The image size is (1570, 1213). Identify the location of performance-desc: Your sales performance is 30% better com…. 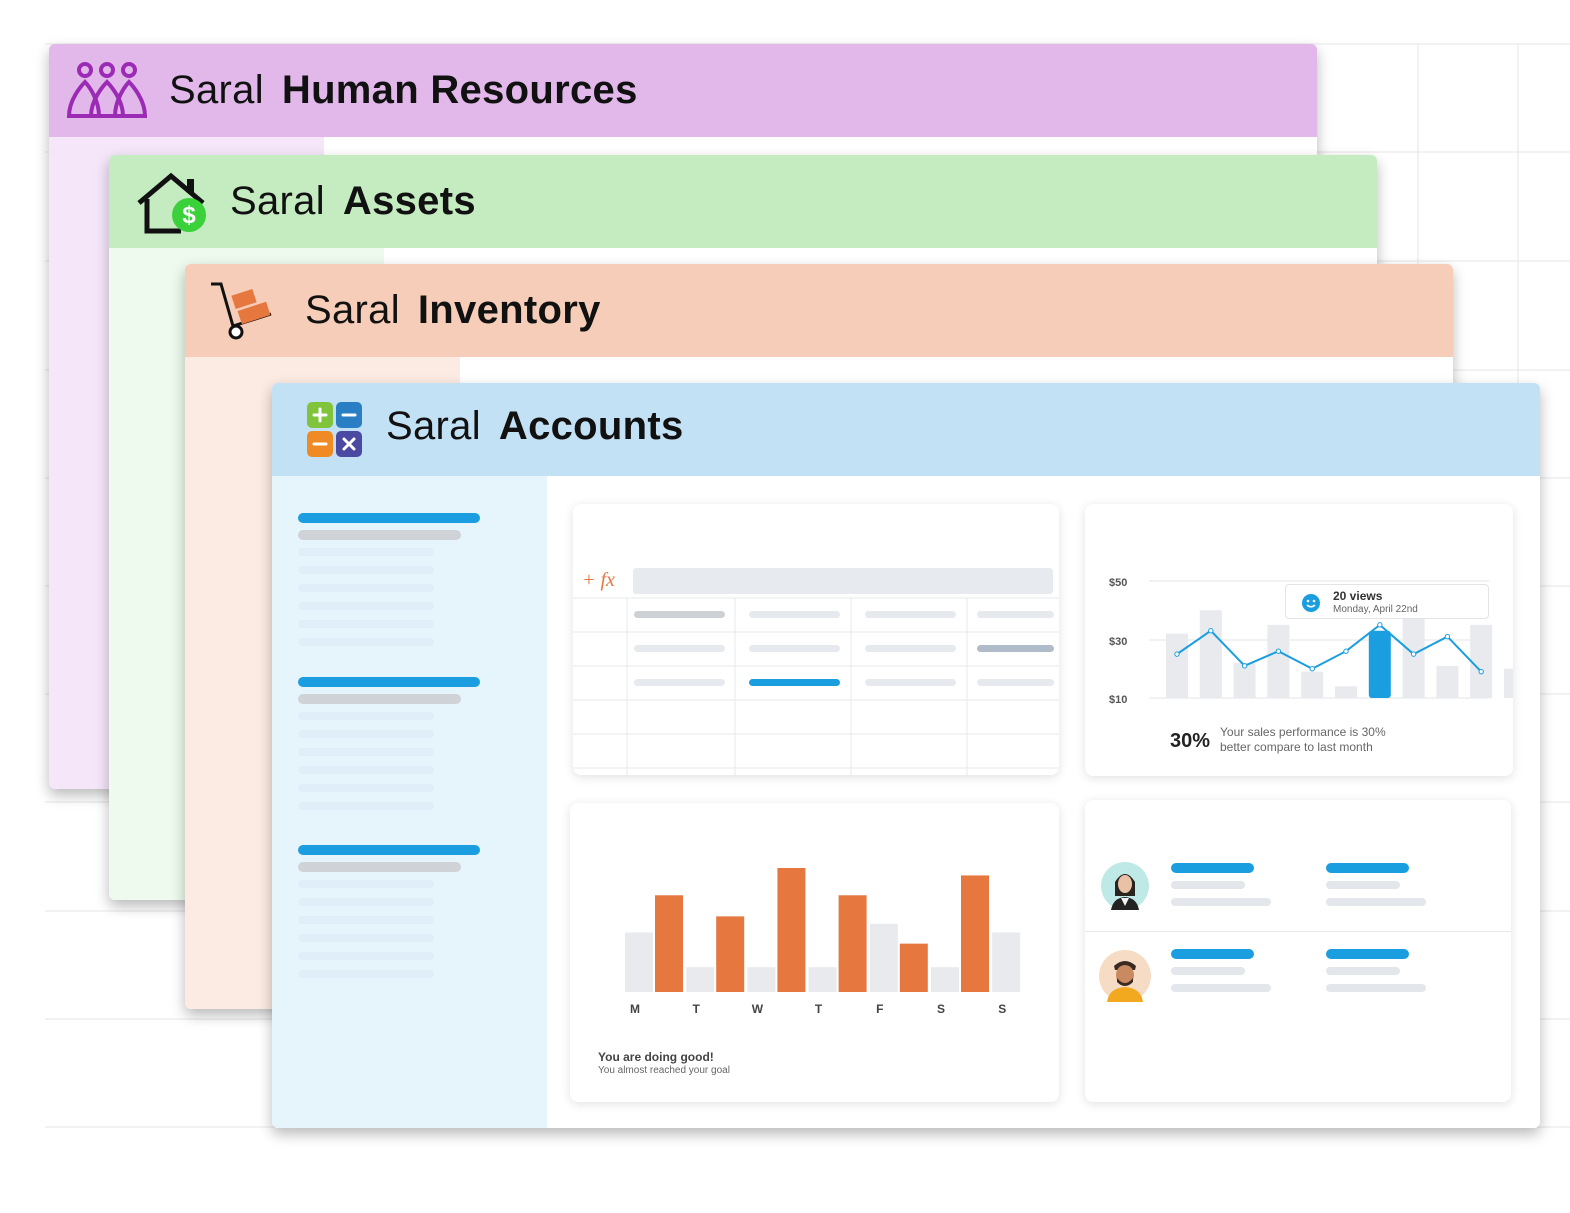
(1303, 740).